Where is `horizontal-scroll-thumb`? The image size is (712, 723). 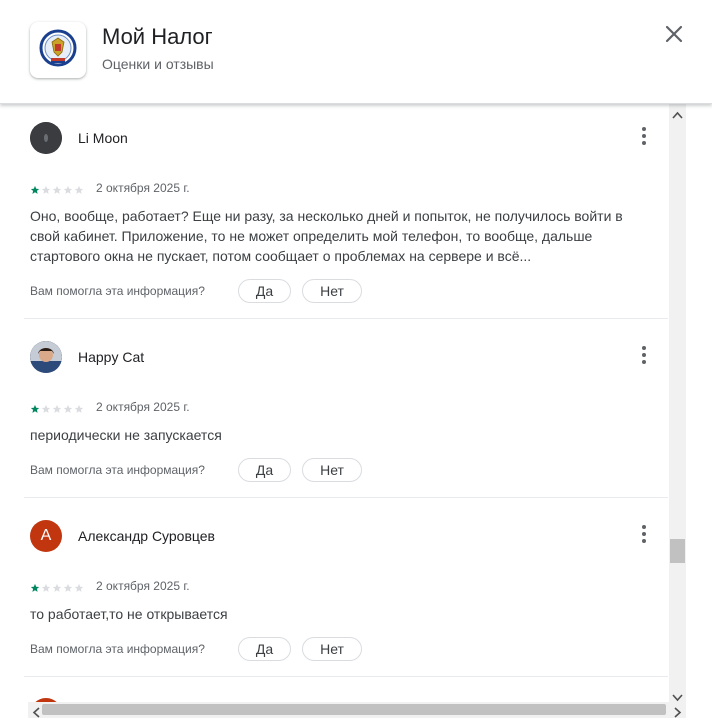
horizontal-scroll-thumb is located at coordinates (354, 709).